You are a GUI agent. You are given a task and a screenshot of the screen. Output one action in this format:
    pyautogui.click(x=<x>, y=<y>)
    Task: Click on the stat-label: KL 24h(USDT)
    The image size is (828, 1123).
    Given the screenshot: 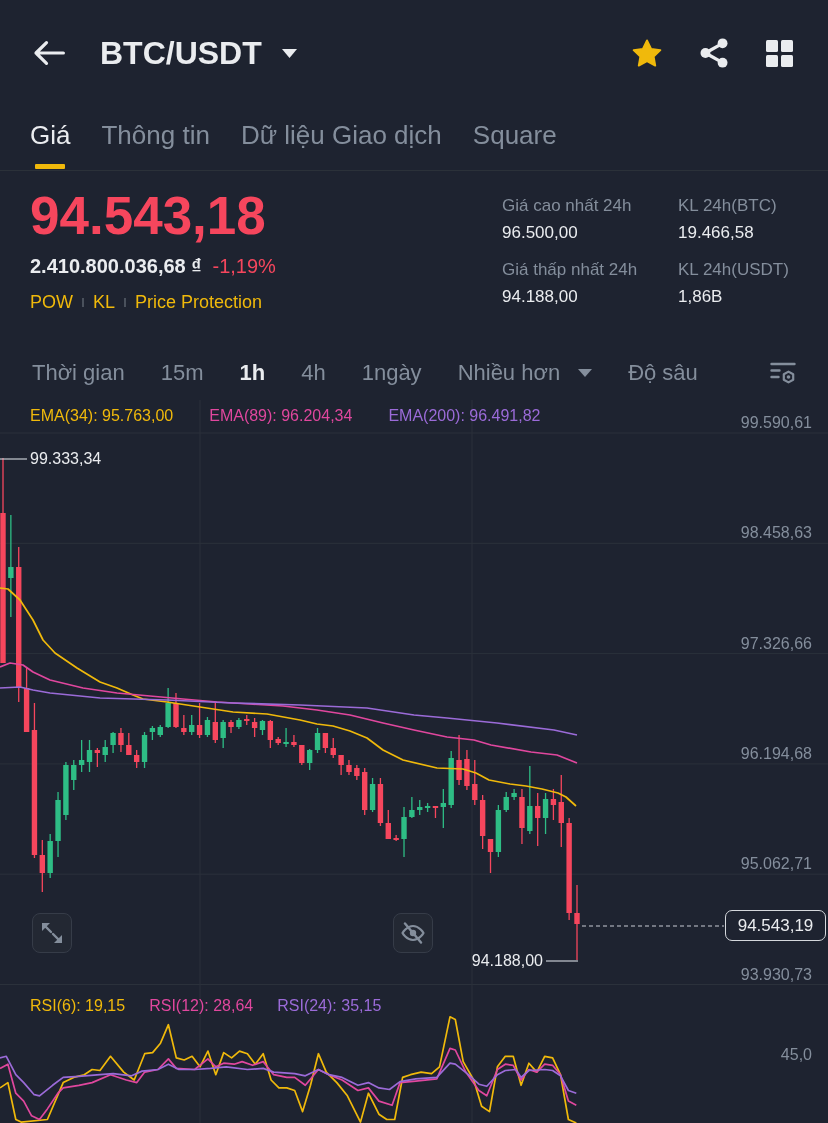 What is the action you would take?
    pyautogui.click(x=734, y=270)
    